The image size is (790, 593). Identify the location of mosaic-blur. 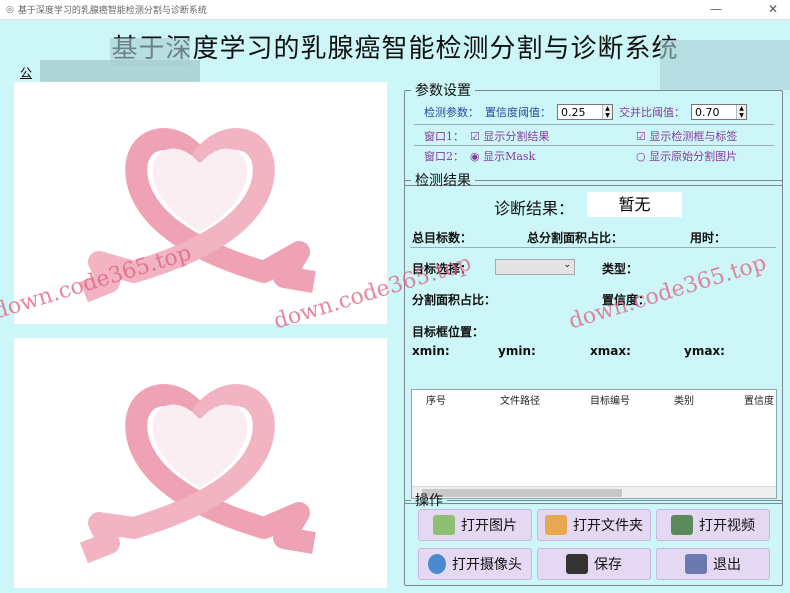
(150, 52).